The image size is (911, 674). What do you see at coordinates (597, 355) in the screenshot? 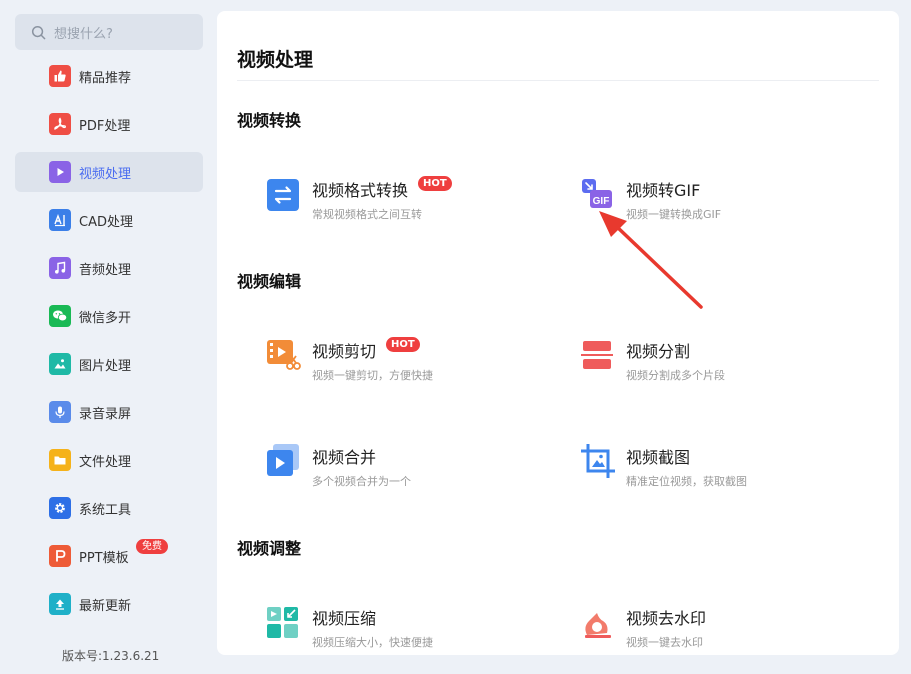
I see `split-icon` at bounding box center [597, 355].